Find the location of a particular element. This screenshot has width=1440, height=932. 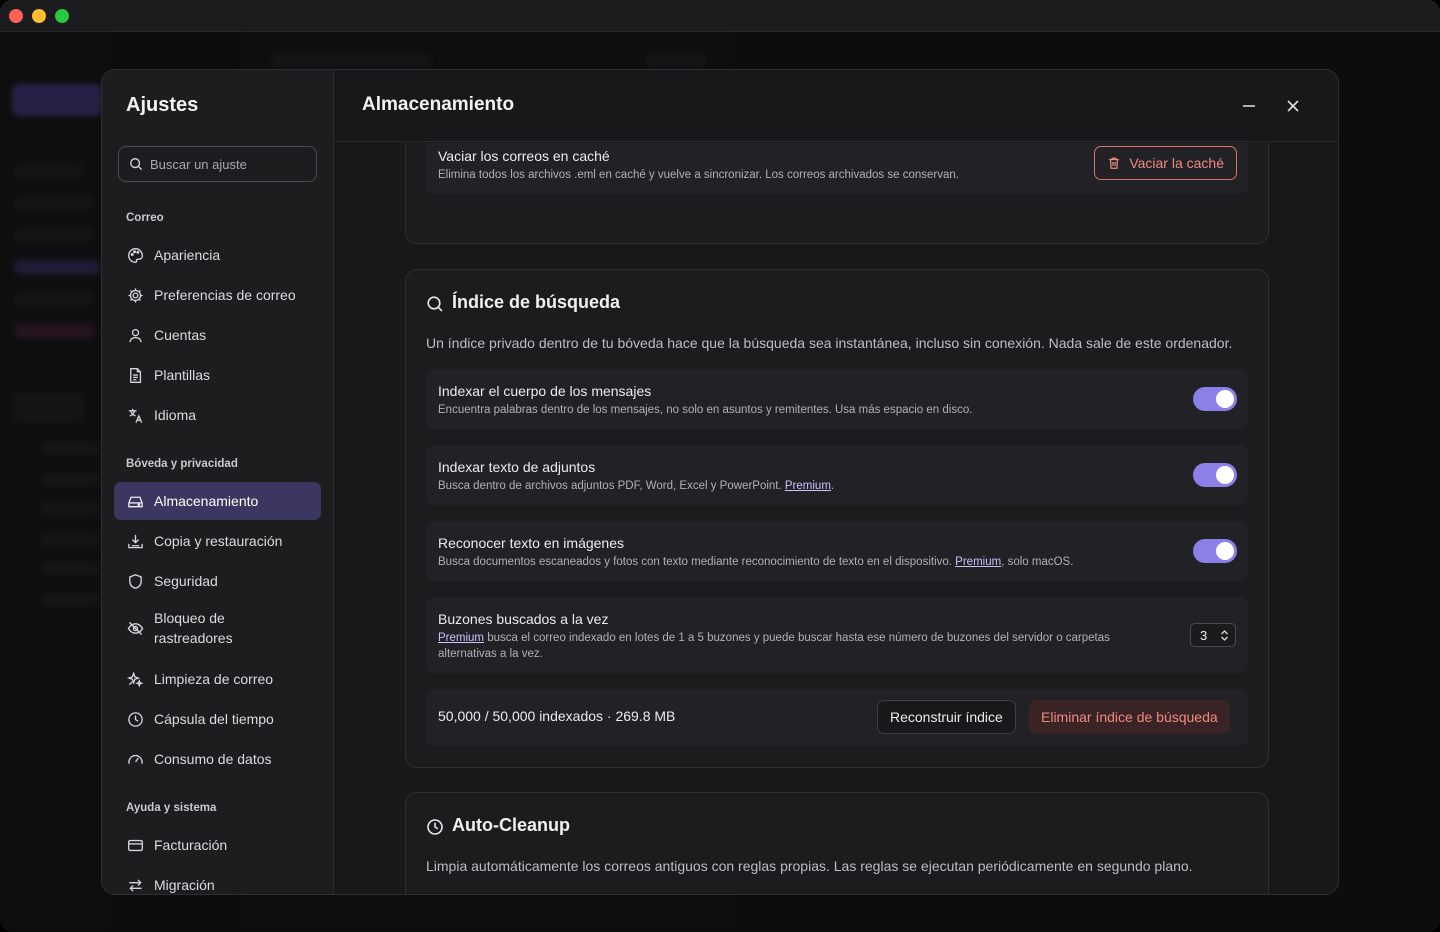

sidebar-item-label: Idioma is located at coordinates (175, 415).